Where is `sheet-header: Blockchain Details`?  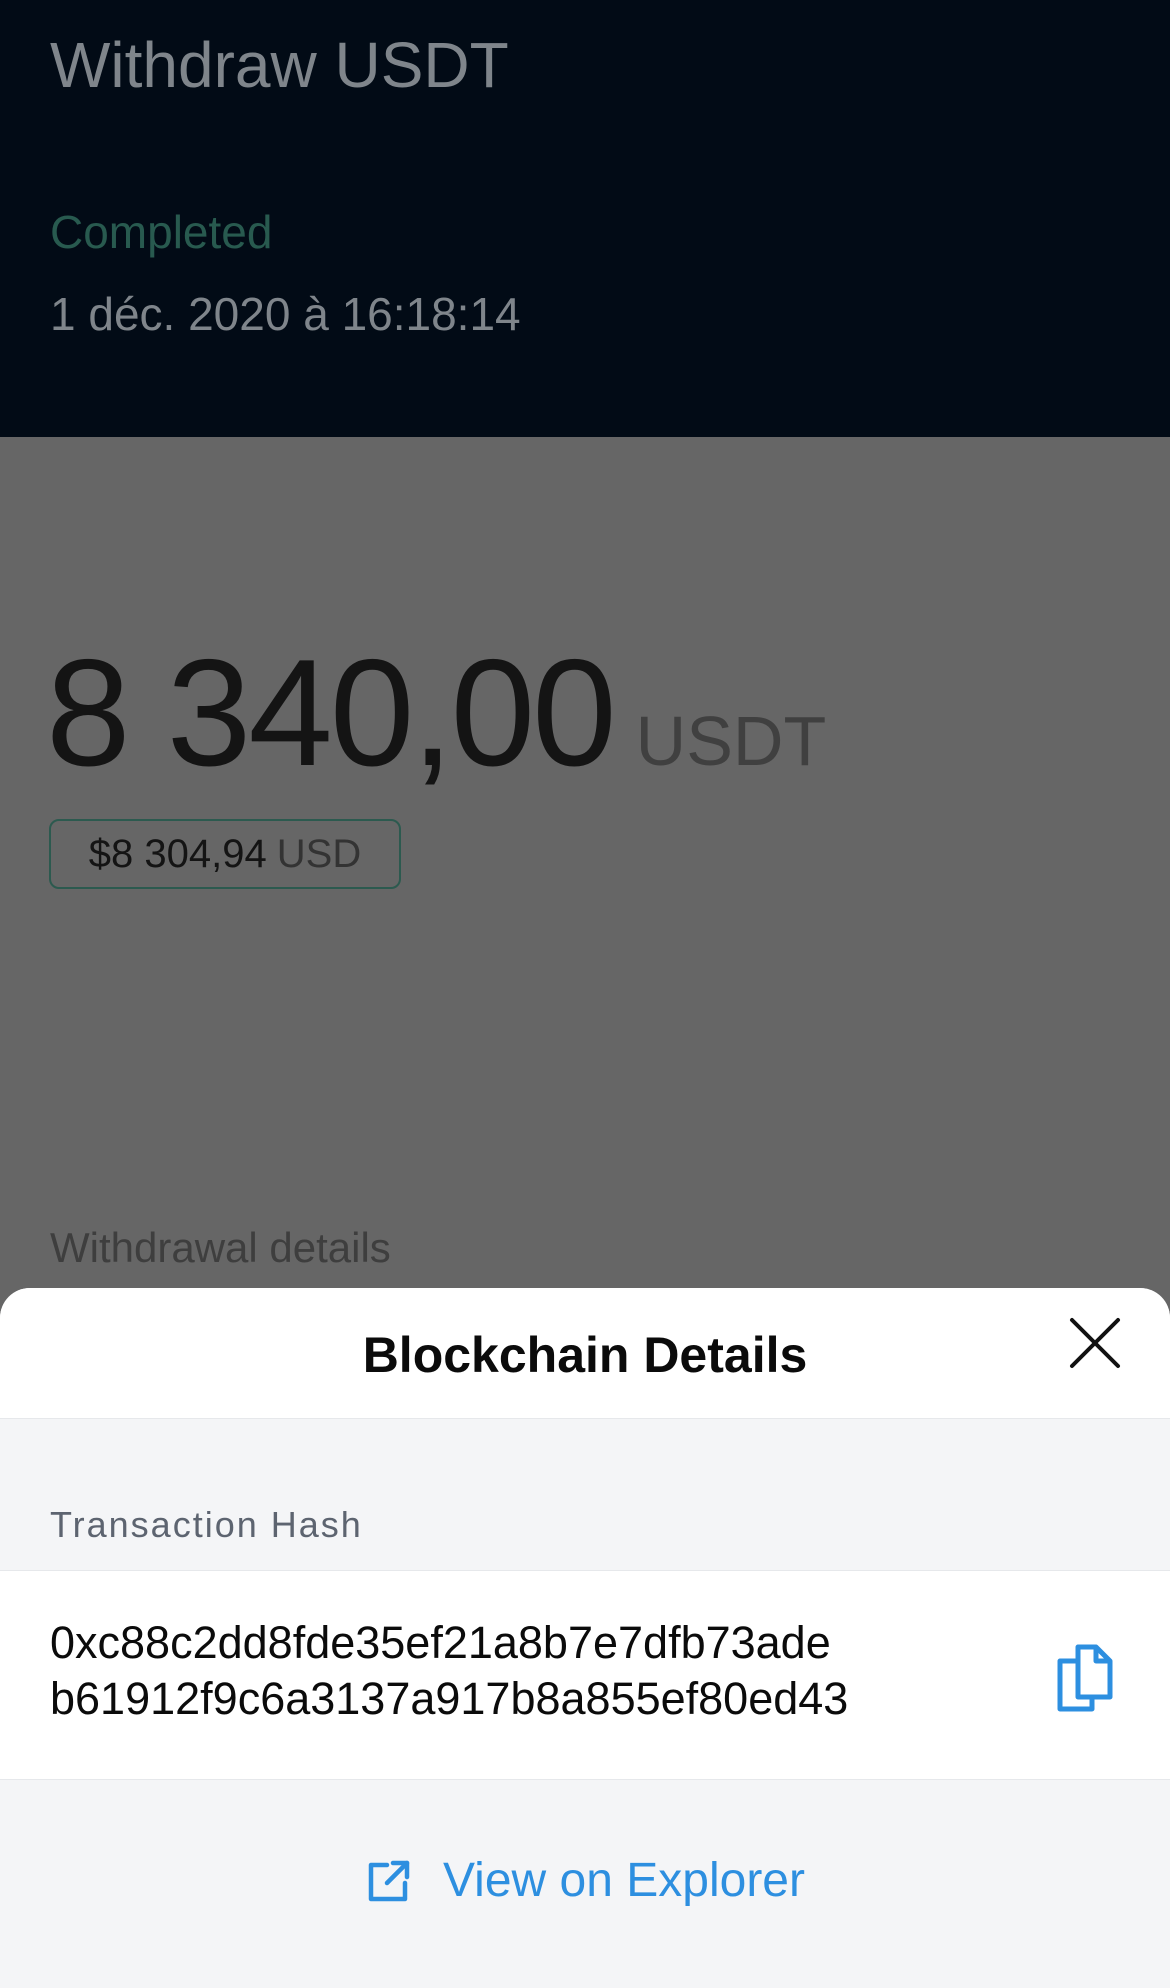
sheet-header: Blockchain Details is located at coordinates (585, 1353).